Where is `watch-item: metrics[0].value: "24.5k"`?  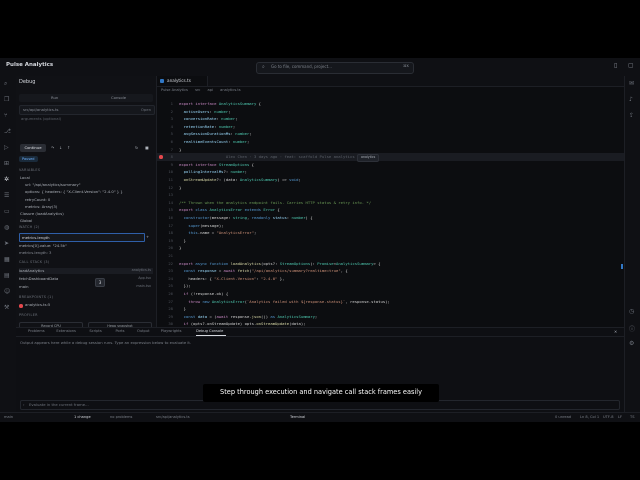
watch-item: metrics[0].value: "24.5k" is located at coordinates (43, 245).